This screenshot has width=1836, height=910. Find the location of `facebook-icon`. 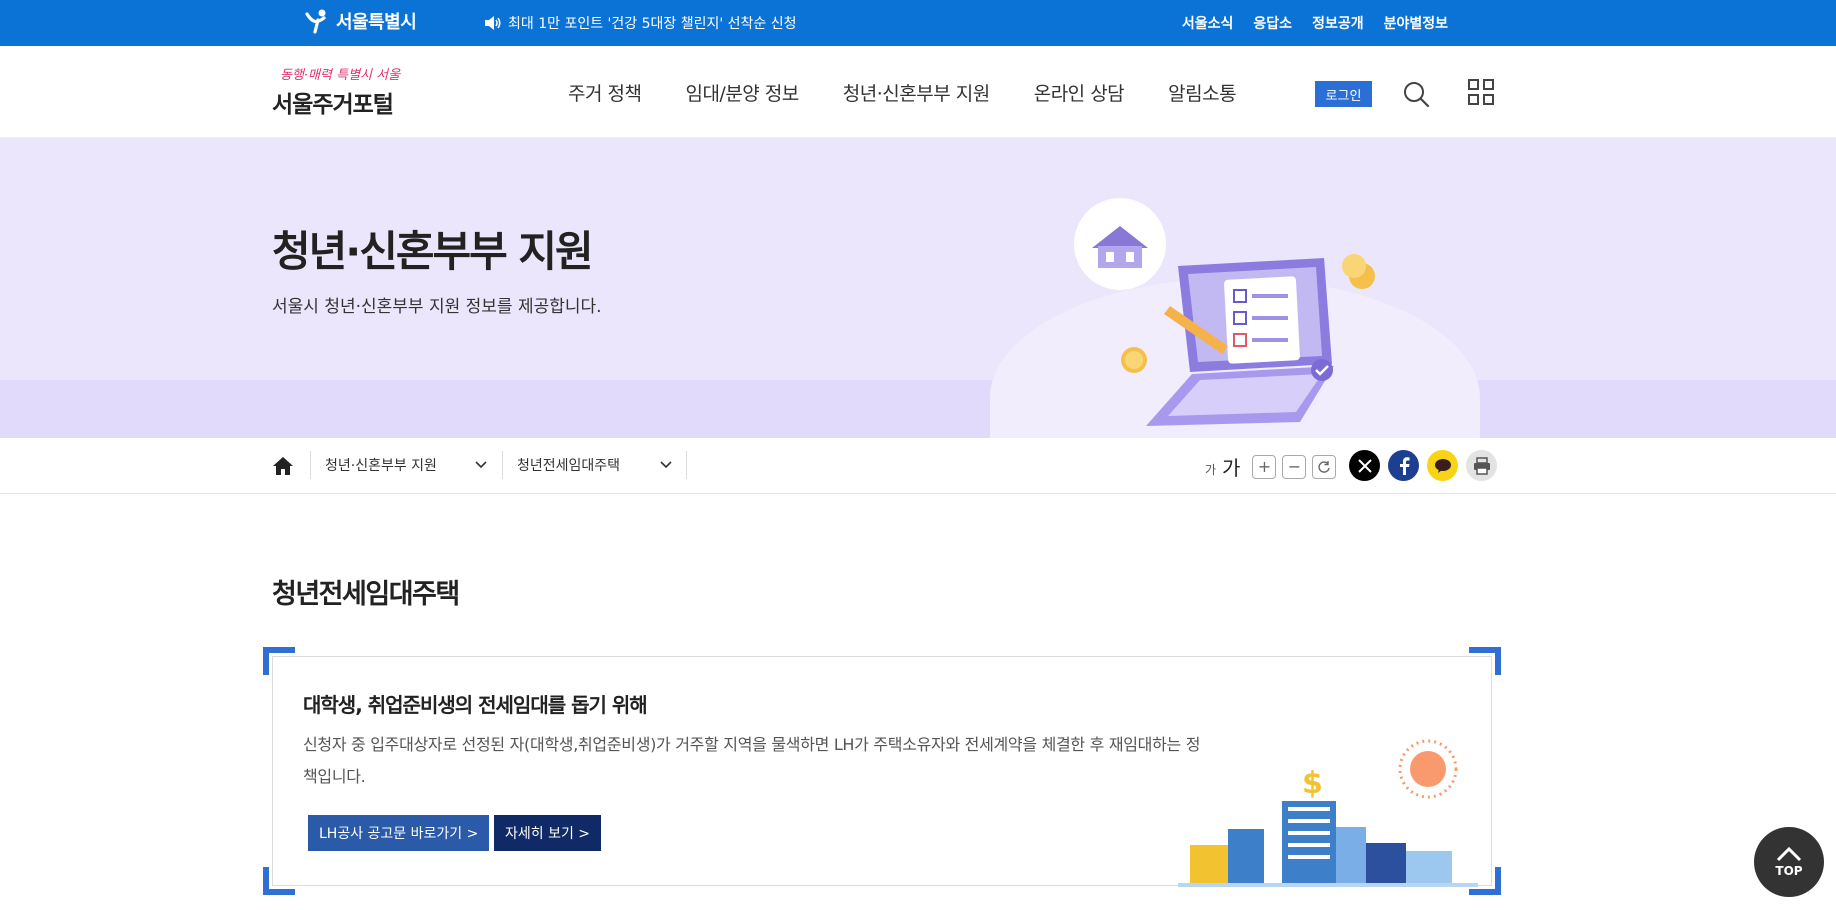

facebook-icon is located at coordinates (1404, 465).